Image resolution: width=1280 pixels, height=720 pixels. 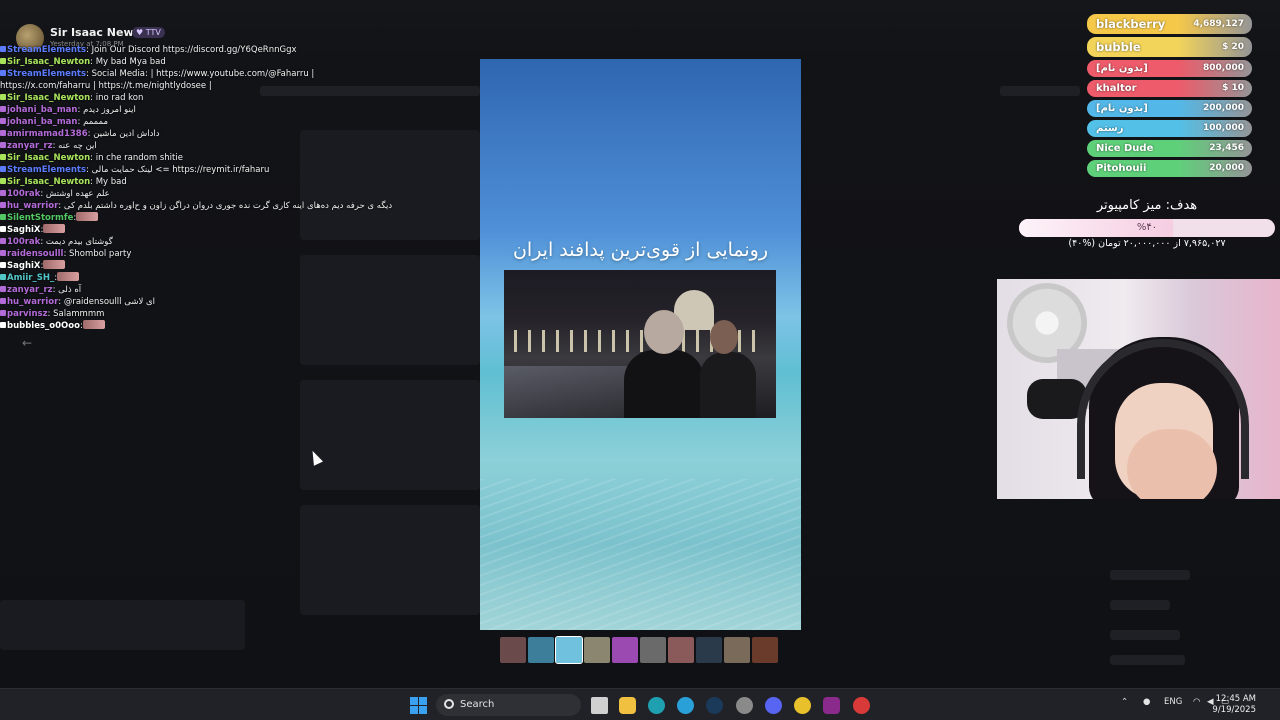 I want to click on chat-message: Sir_Isaac_Newton: My bad Mya bad, so click(x=200, y=62).